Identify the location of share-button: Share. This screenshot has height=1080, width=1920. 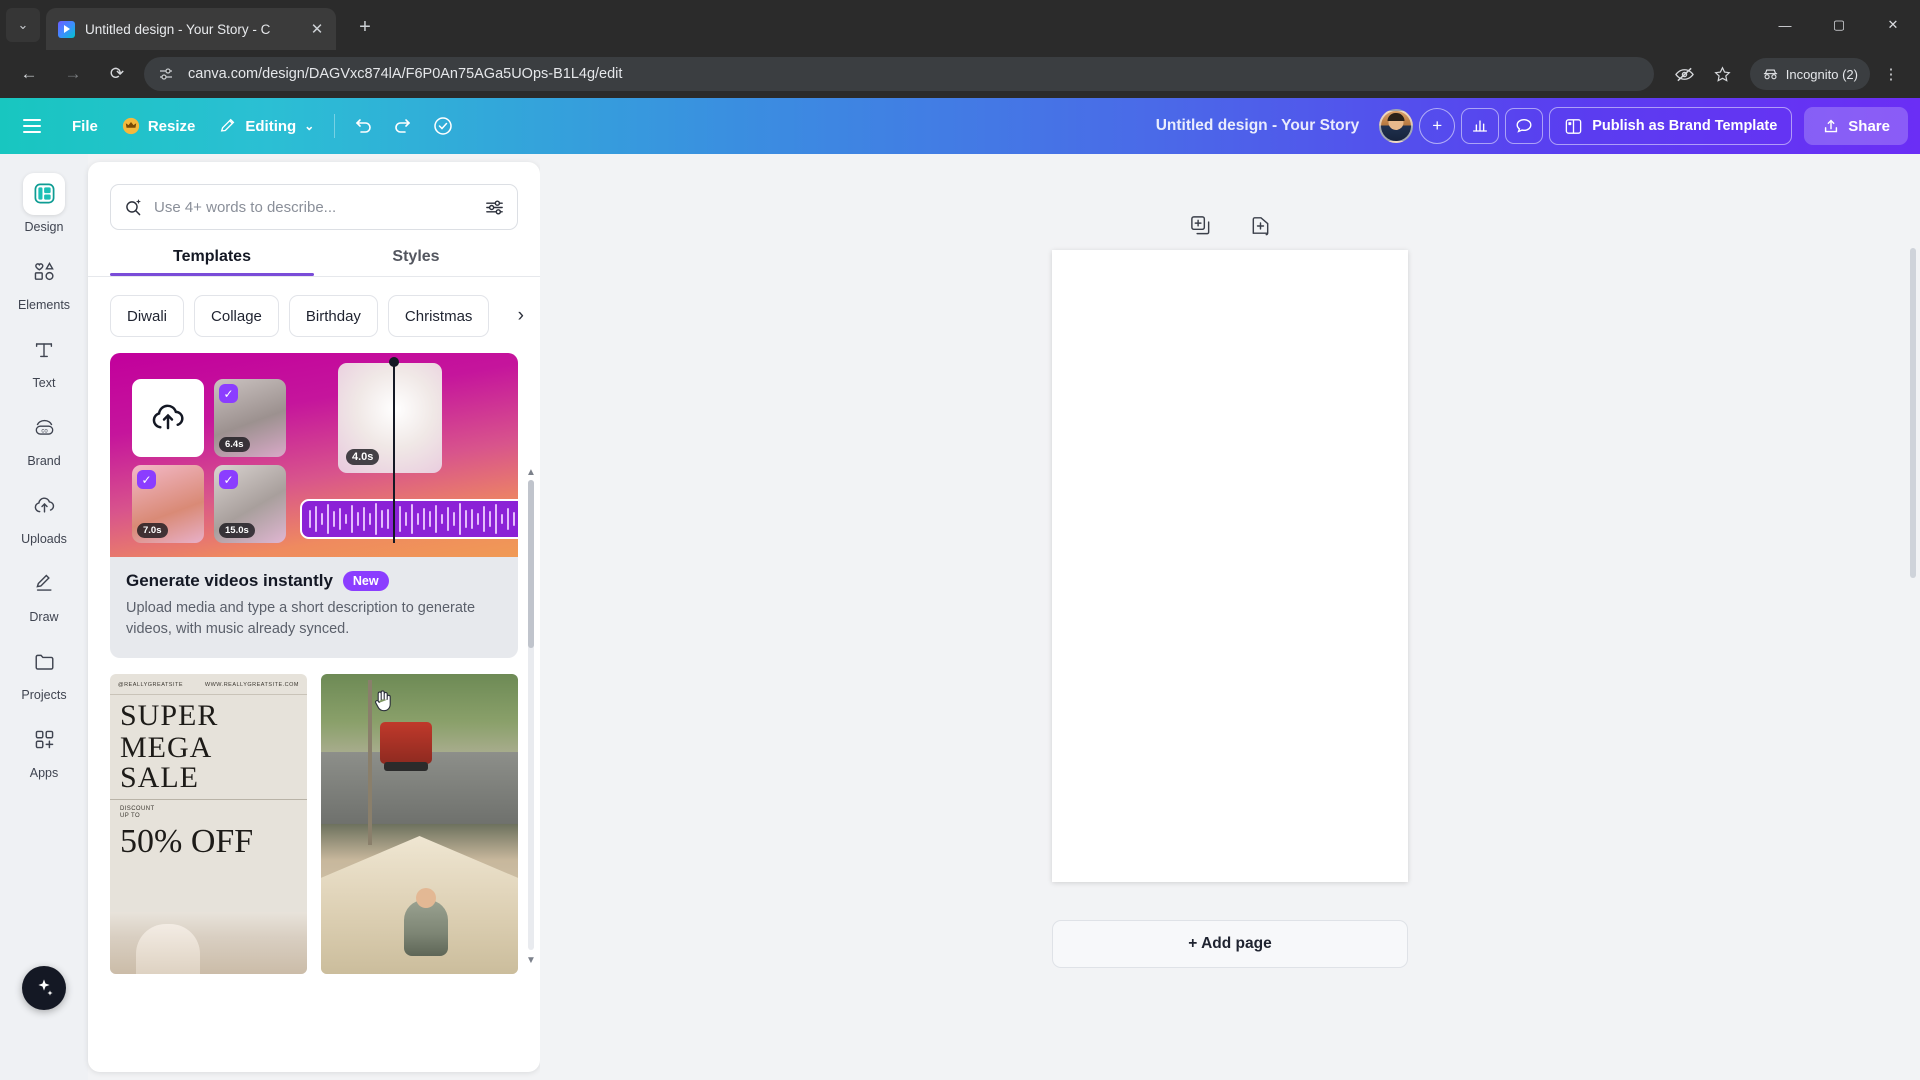
(1856, 126).